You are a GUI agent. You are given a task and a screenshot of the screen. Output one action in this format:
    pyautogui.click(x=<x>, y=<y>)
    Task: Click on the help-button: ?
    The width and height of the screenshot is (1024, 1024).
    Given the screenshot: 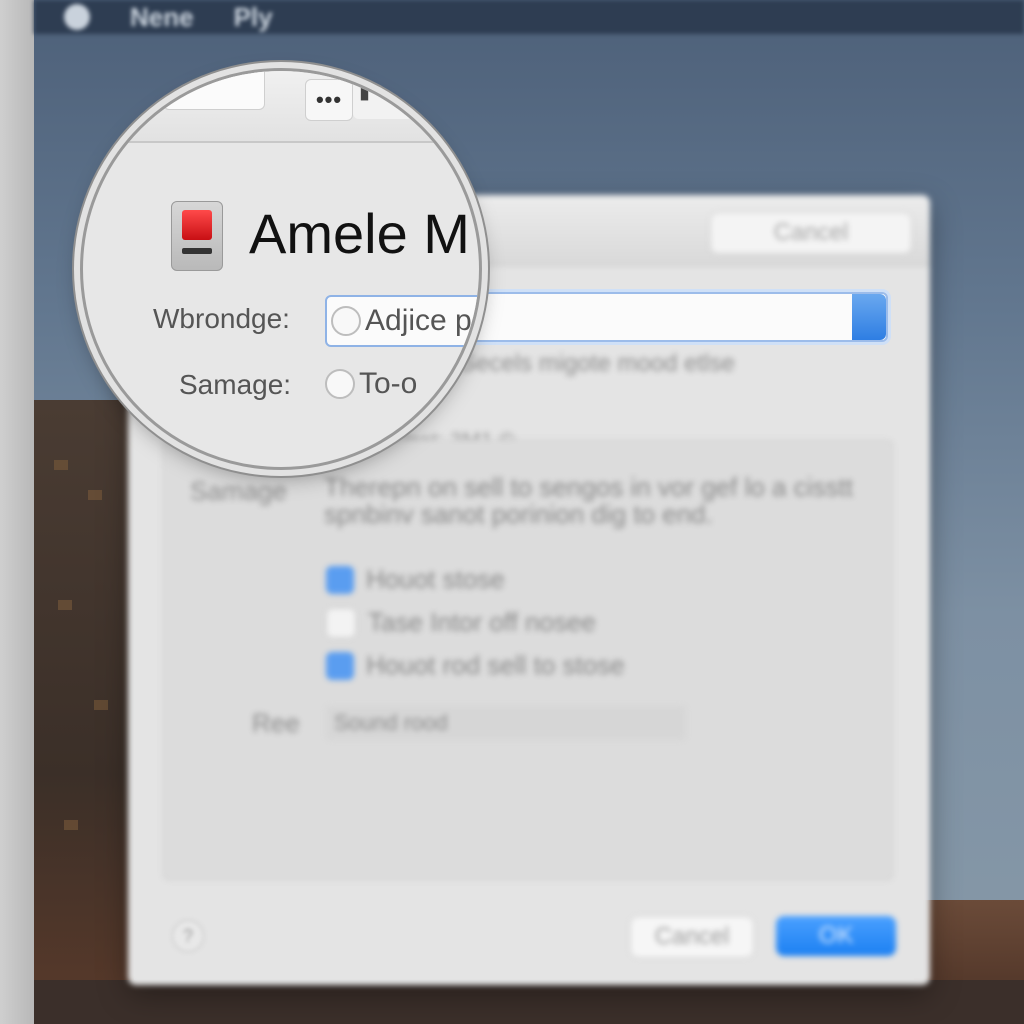 What is the action you would take?
    pyautogui.click(x=188, y=936)
    